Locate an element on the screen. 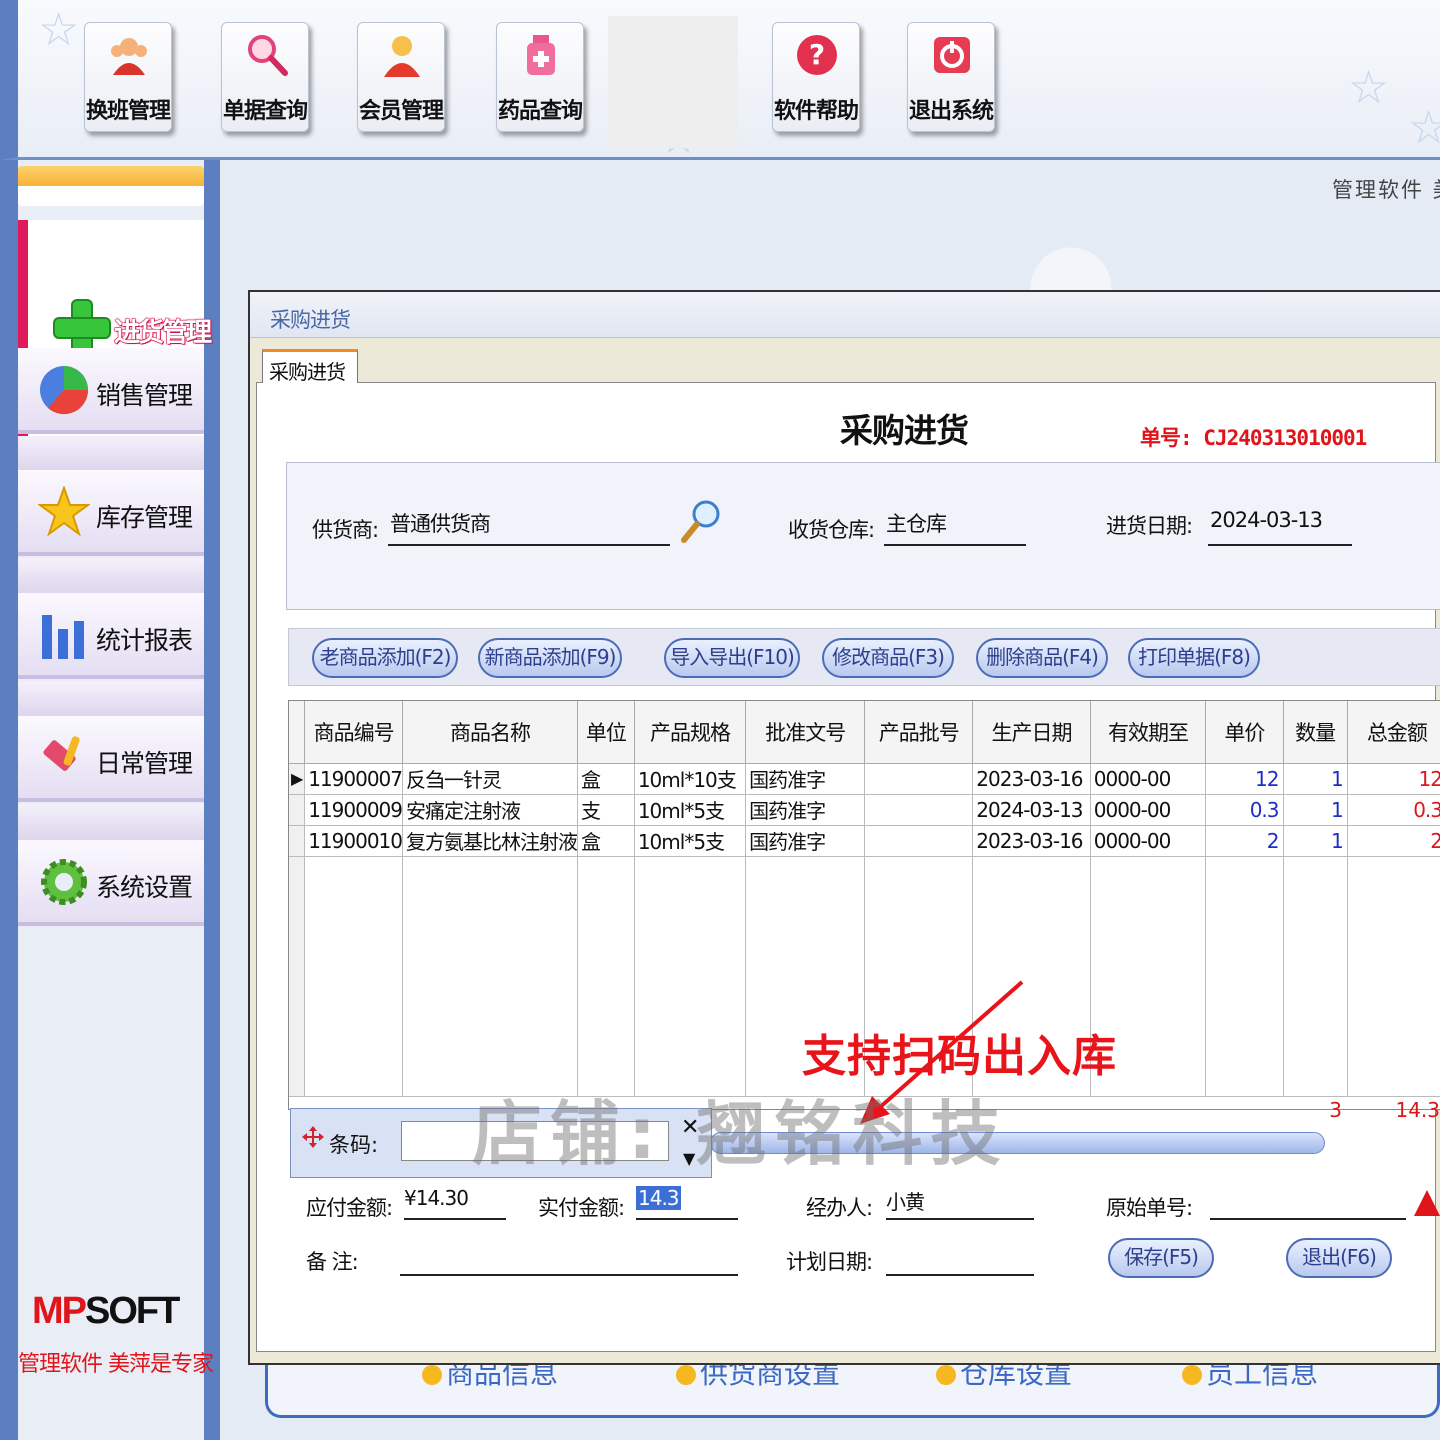 This screenshot has height=1440, width=1440. sidebar-item-settings: 系统设置 is located at coordinates (111, 883).